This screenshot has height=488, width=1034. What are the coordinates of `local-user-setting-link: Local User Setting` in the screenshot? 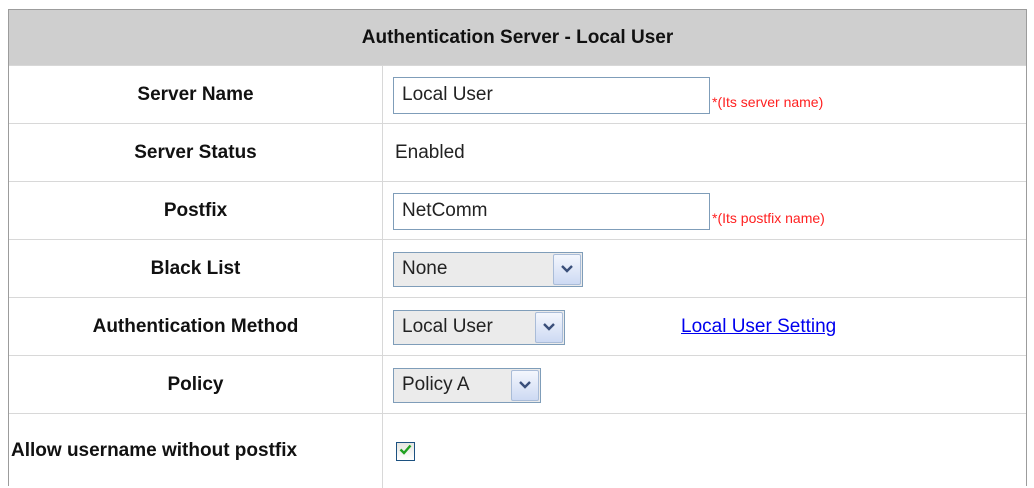 It's located at (758, 327).